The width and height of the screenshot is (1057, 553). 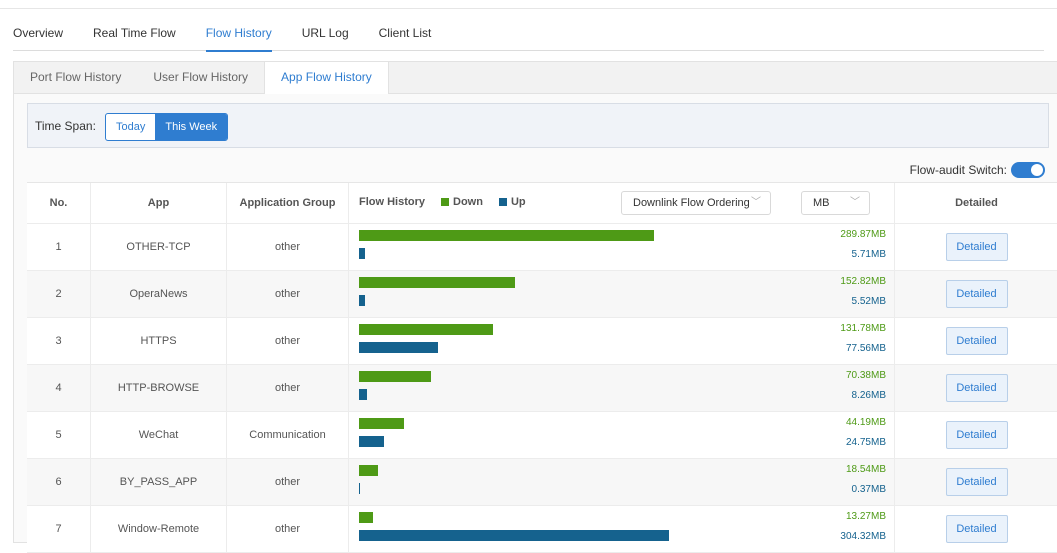 What do you see at coordinates (1028, 170) in the screenshot?
I see `flow-audit-toggle` at bounding box center [1028, 170].